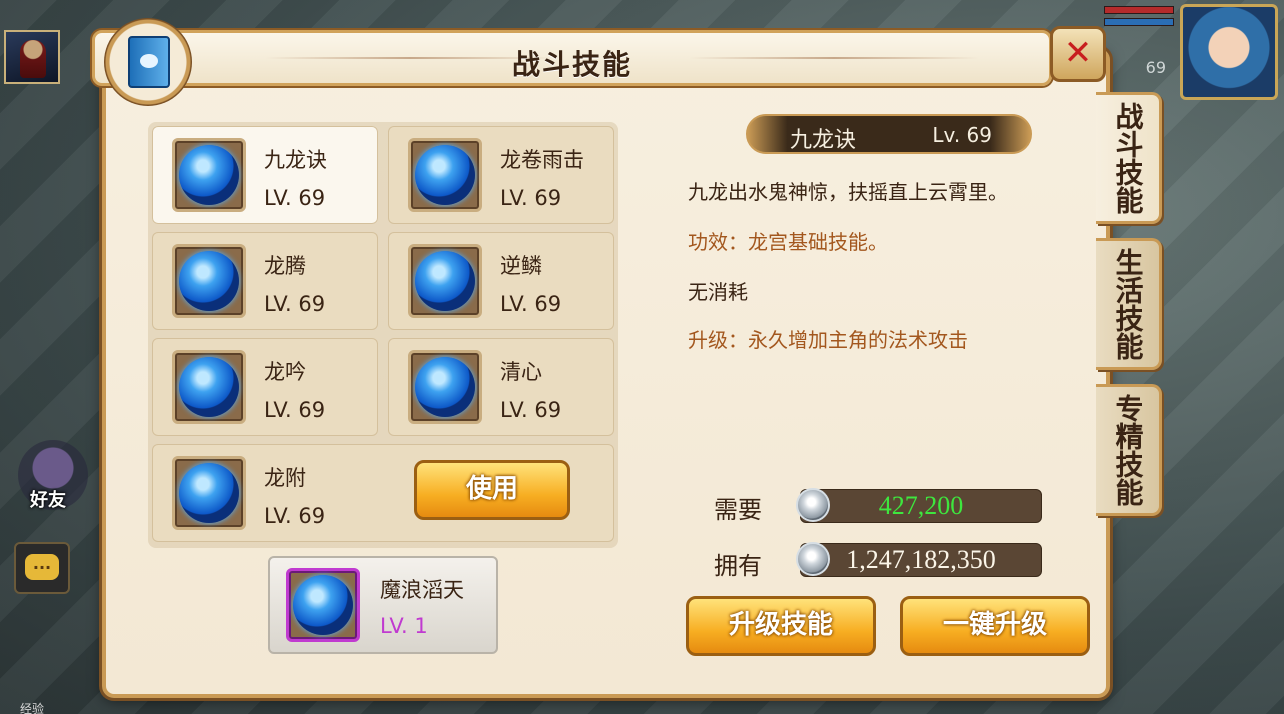  Describe the element at coordinates (889, 134) in the screenshot. I see `detail-header: 九龙诀 Lv. 69` at that location.